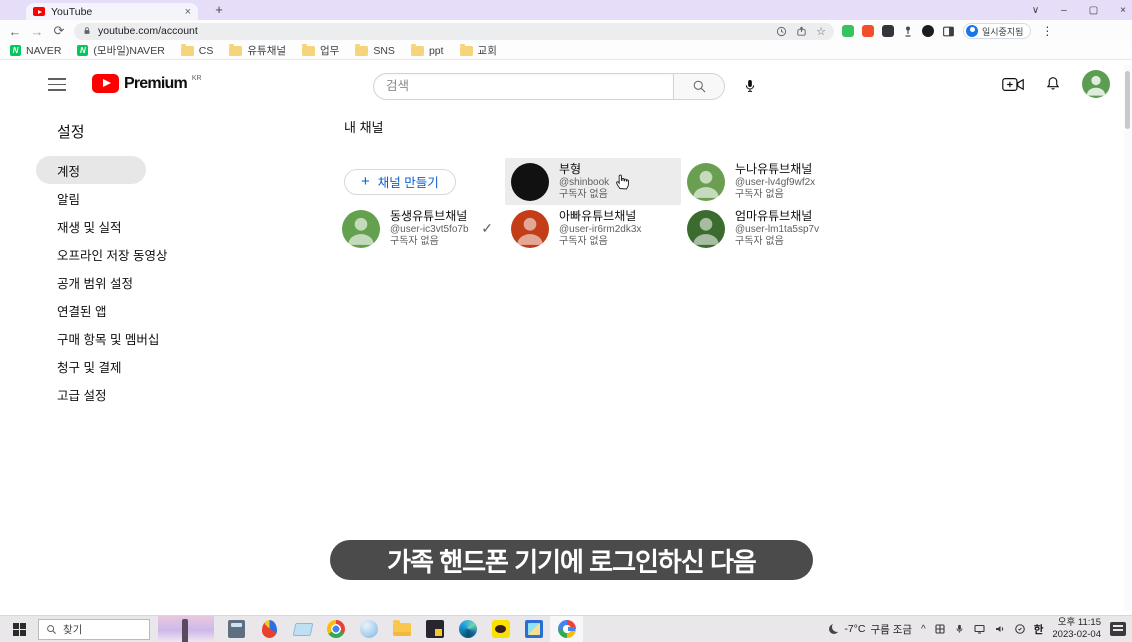 The height and width of the screenshot is (642, 1132). I want to click on capture-tool-icon, so click(908, 31).